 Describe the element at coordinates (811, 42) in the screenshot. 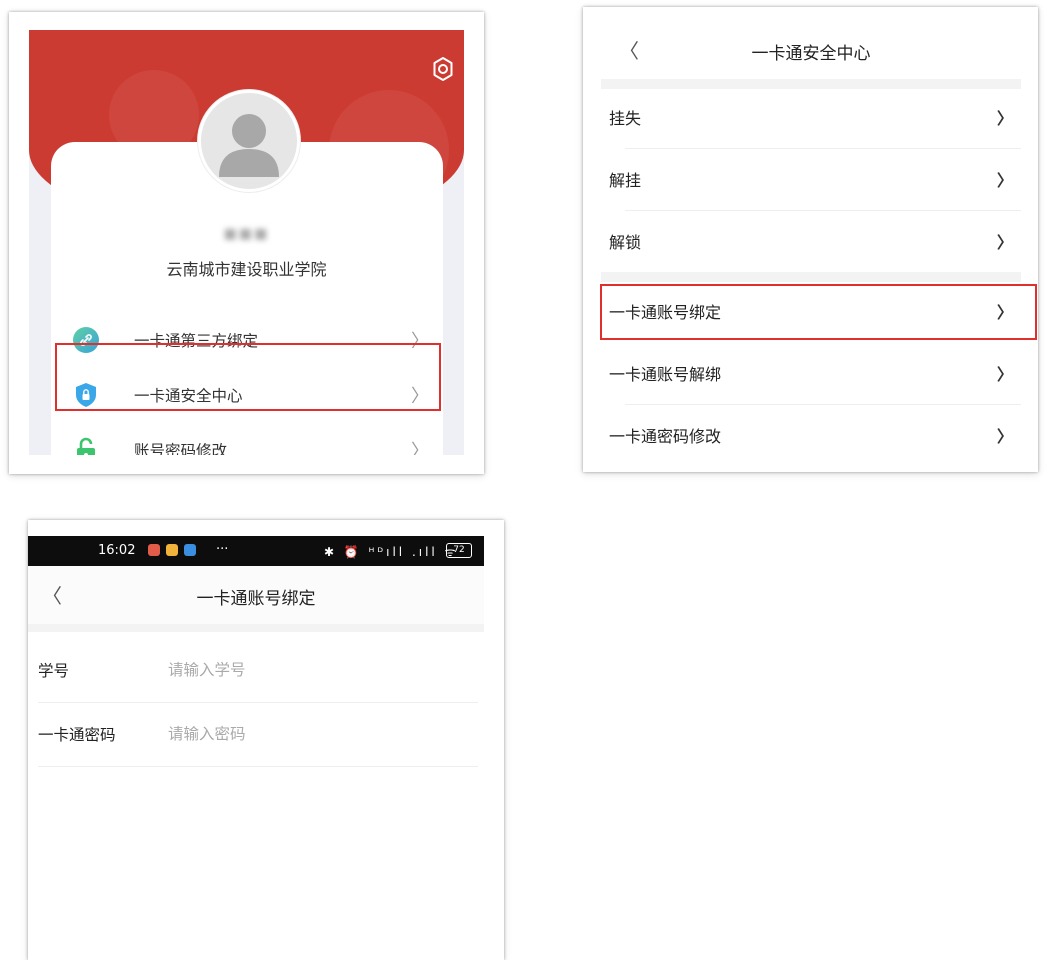

I see `security-nav-bar: 〈 一卡通安全中心` at that location.